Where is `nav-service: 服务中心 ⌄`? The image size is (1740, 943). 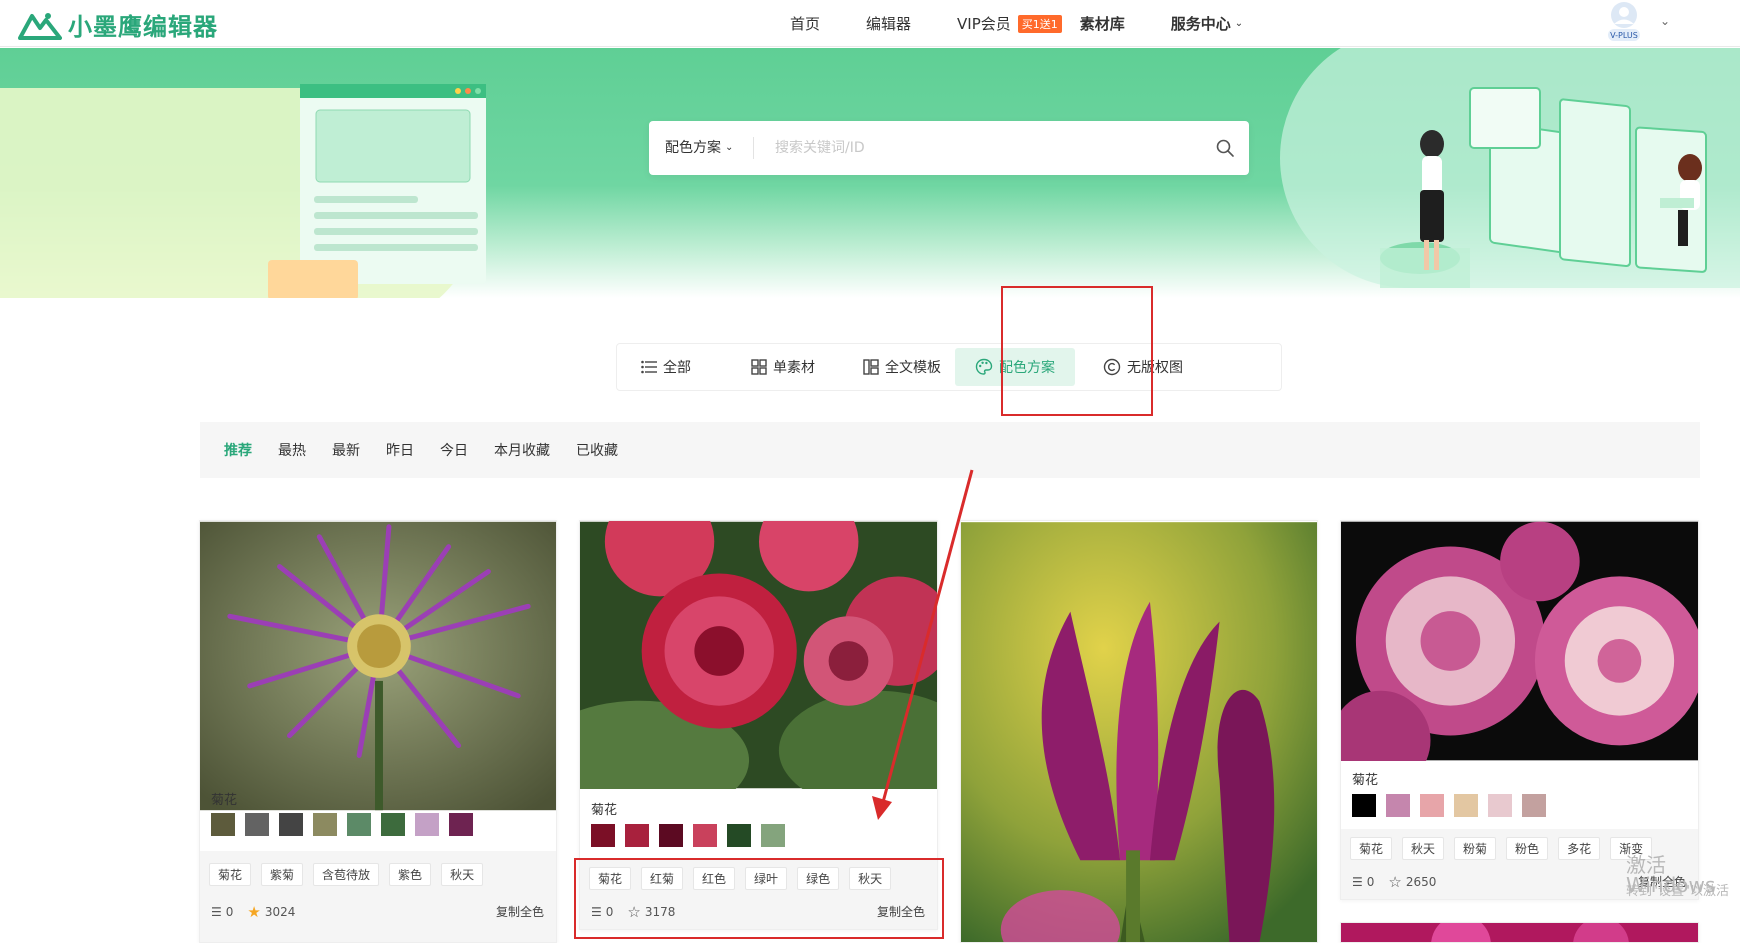
nav-service: 服务中心 ⌄ is located at coordinates (1207, 23).